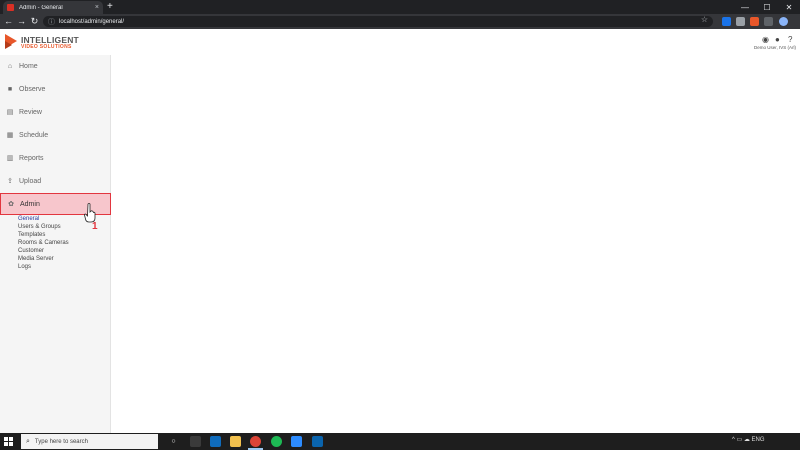  I want to click on sidebar-item-review: ▤ Review, so click(55, 112).